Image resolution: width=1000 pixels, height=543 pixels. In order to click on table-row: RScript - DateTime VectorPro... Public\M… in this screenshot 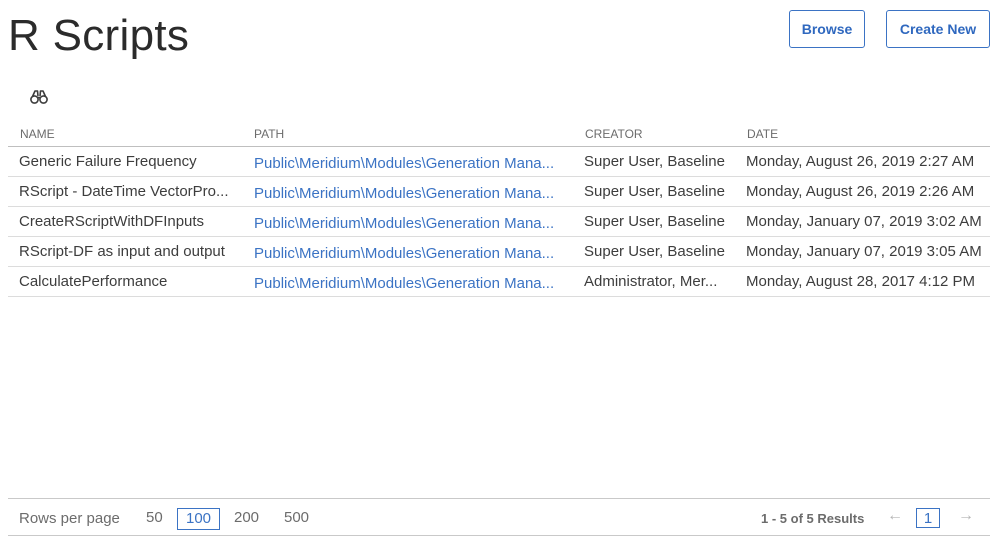, I will do `click(499, 192)`.